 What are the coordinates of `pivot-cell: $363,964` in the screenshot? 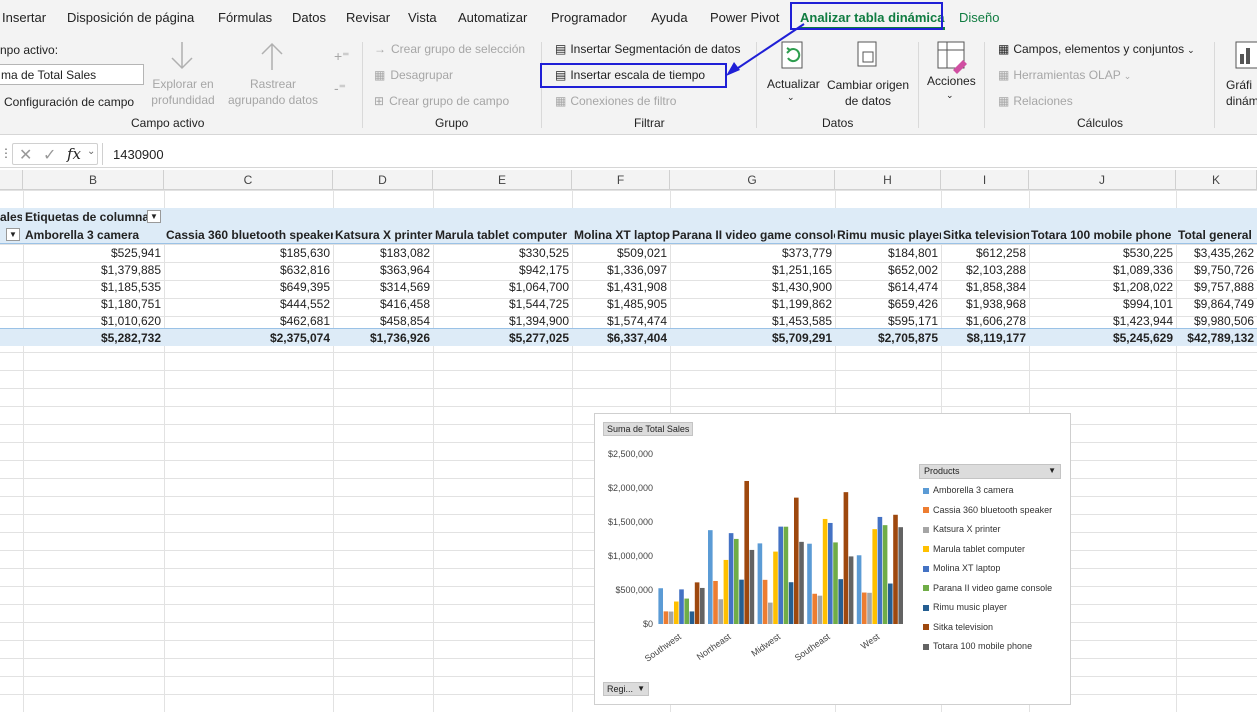 It's located at (383, 270).